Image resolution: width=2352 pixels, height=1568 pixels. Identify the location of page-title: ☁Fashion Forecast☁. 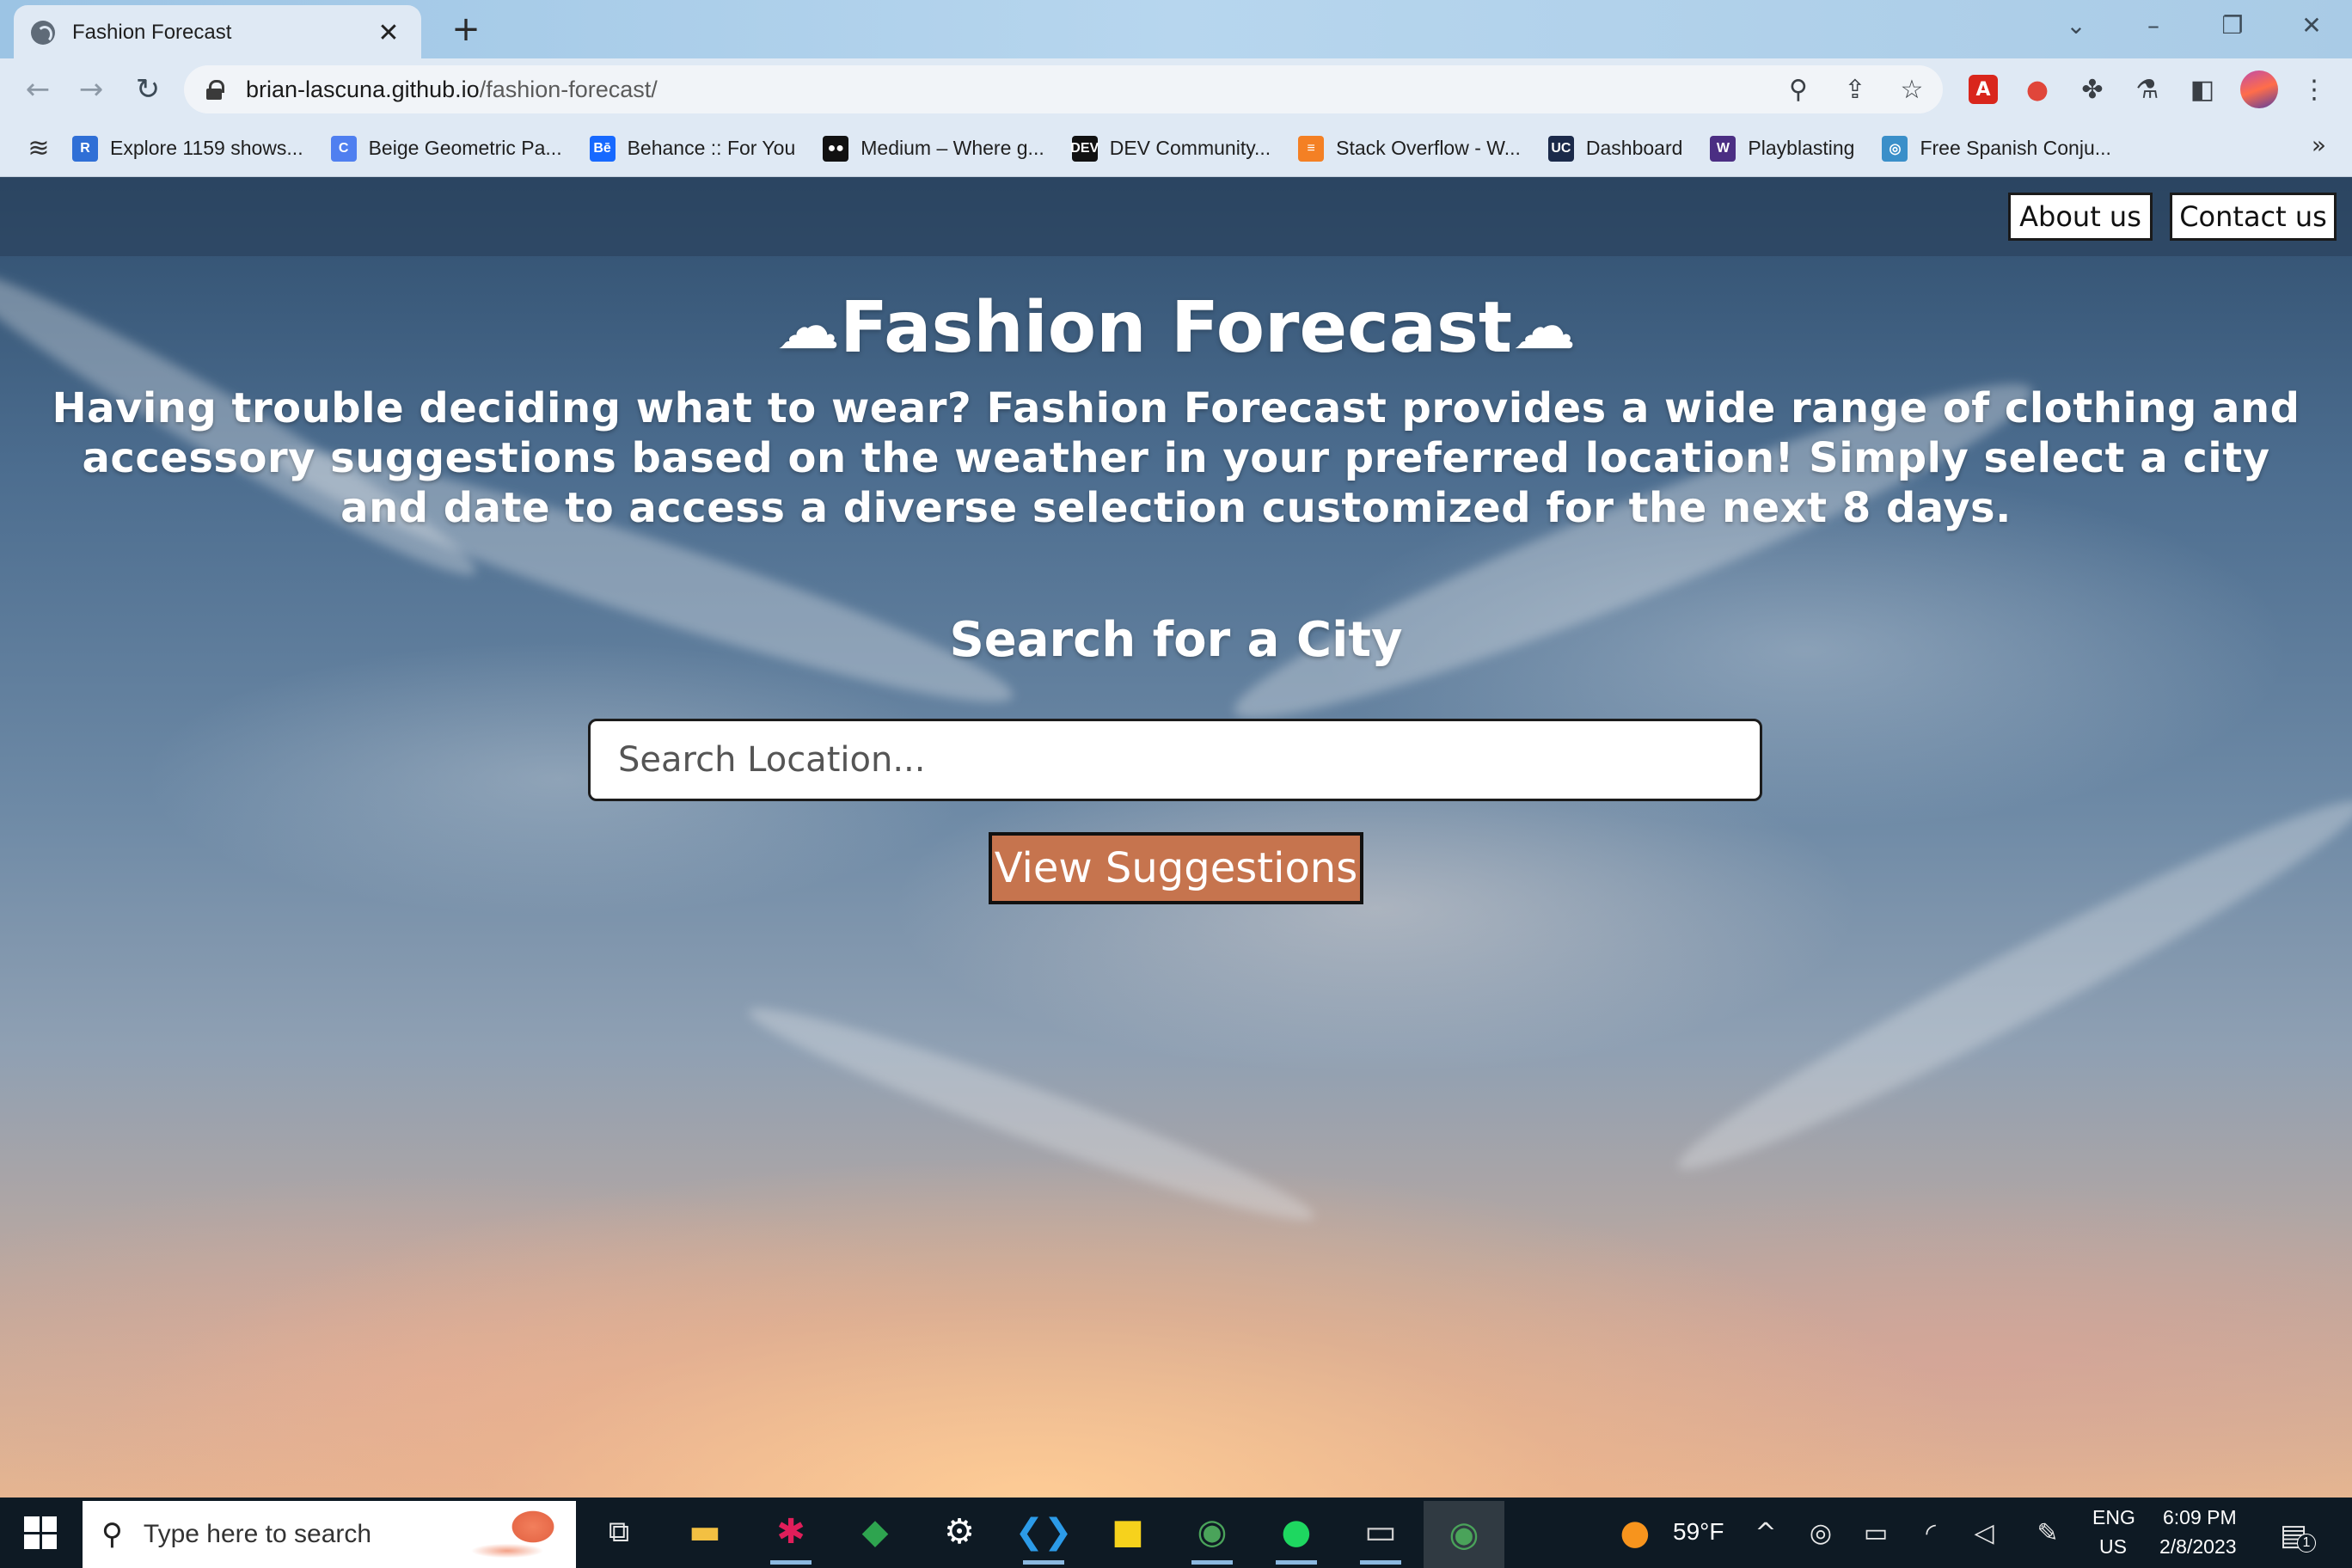
(1176, 328).